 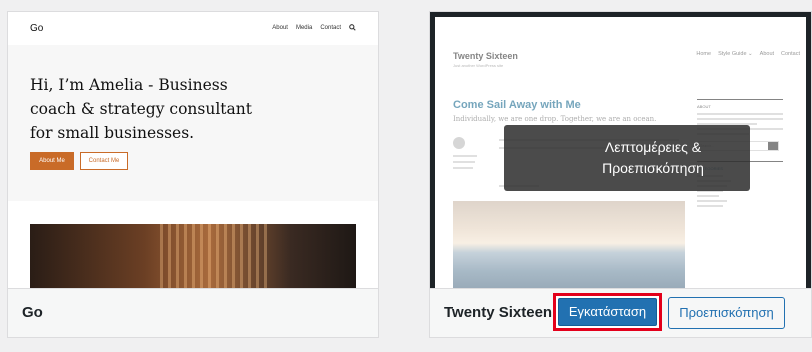 I want to click on go-nav: About Media Contact, so click(x=314, y=27).